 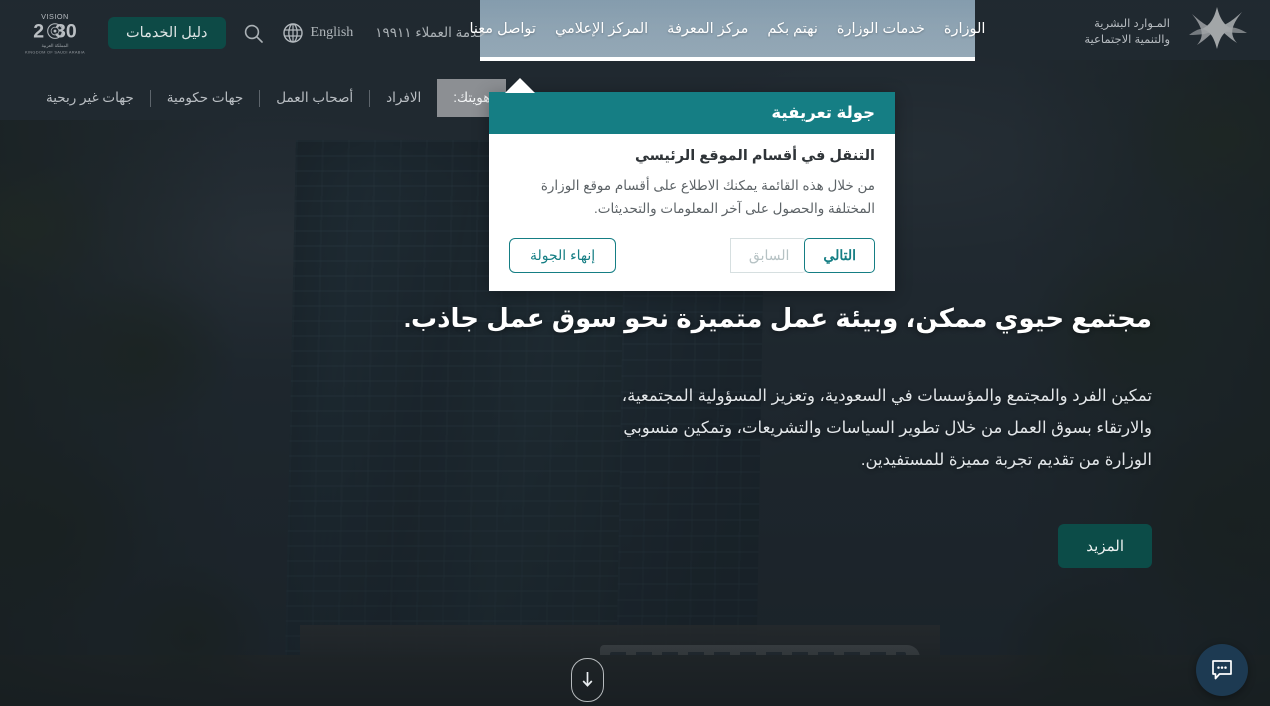 I want to click on tour-previous-button: السابق, so click(x=768, y=256).